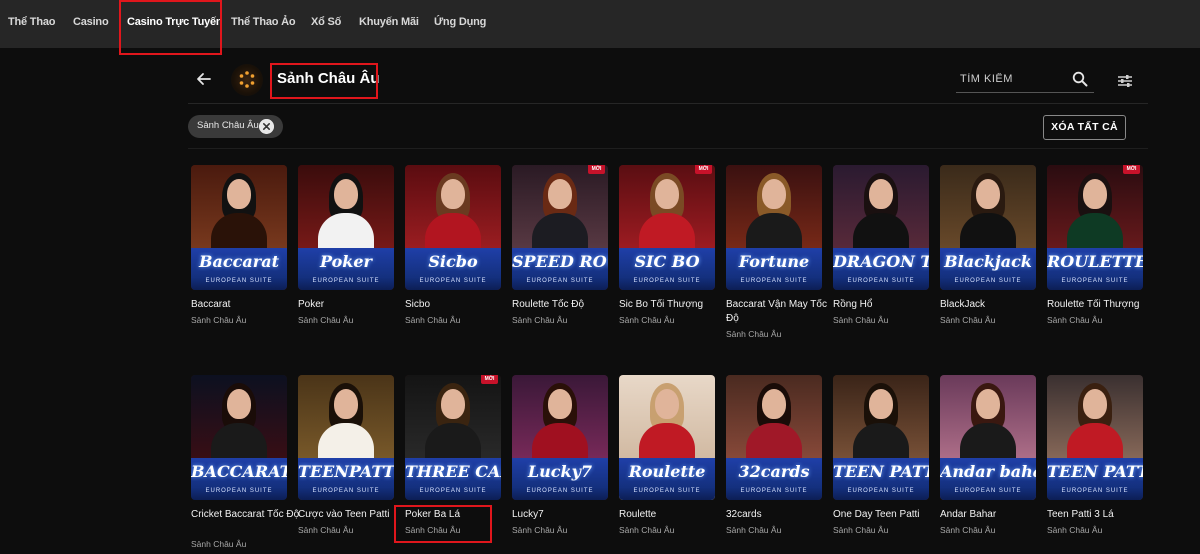  What do you see at coordinates (1125, 81) in the screenshot?
I see `filter-settings-icon` at bounding box center [1125, 81].